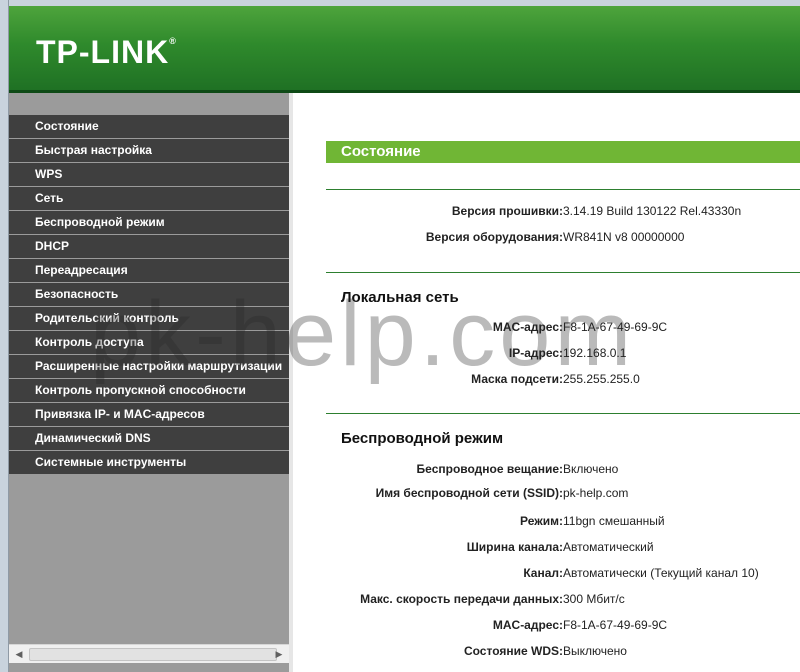 The width and height of the screenshot is (800, 672). I want to click on lan-mac-row: MAC-адрес: F8-1A-67-49-69-9C, so click(563, 330).